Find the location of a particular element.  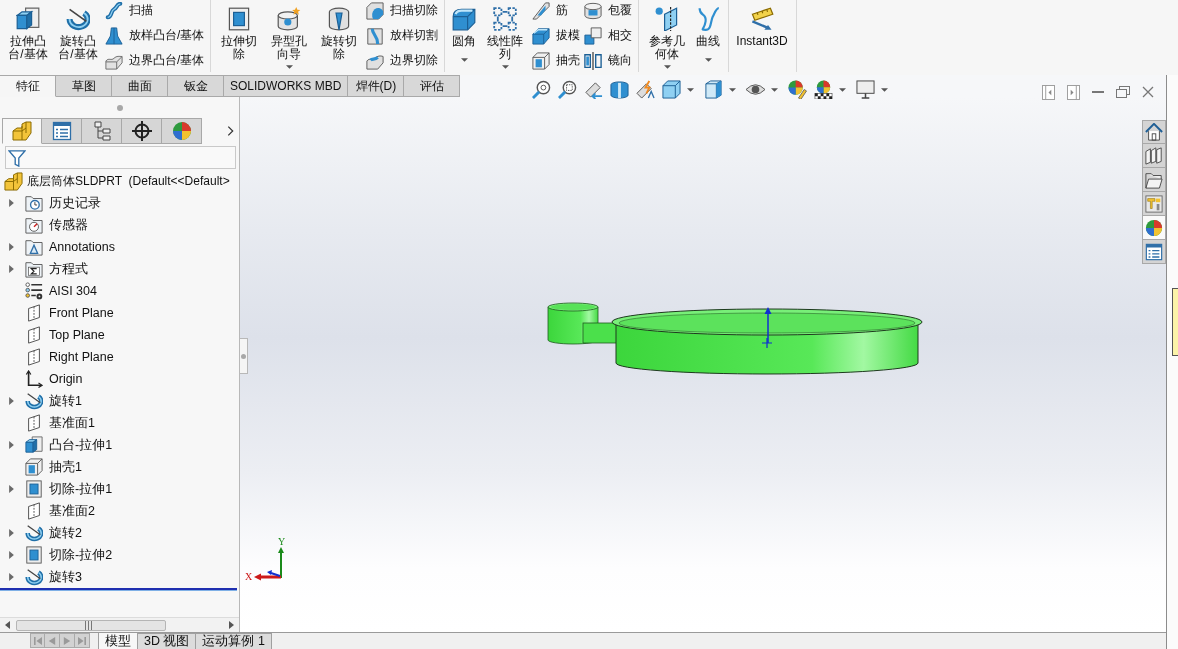

tool-button: 抽壳 is located at coordinates (556, 60).